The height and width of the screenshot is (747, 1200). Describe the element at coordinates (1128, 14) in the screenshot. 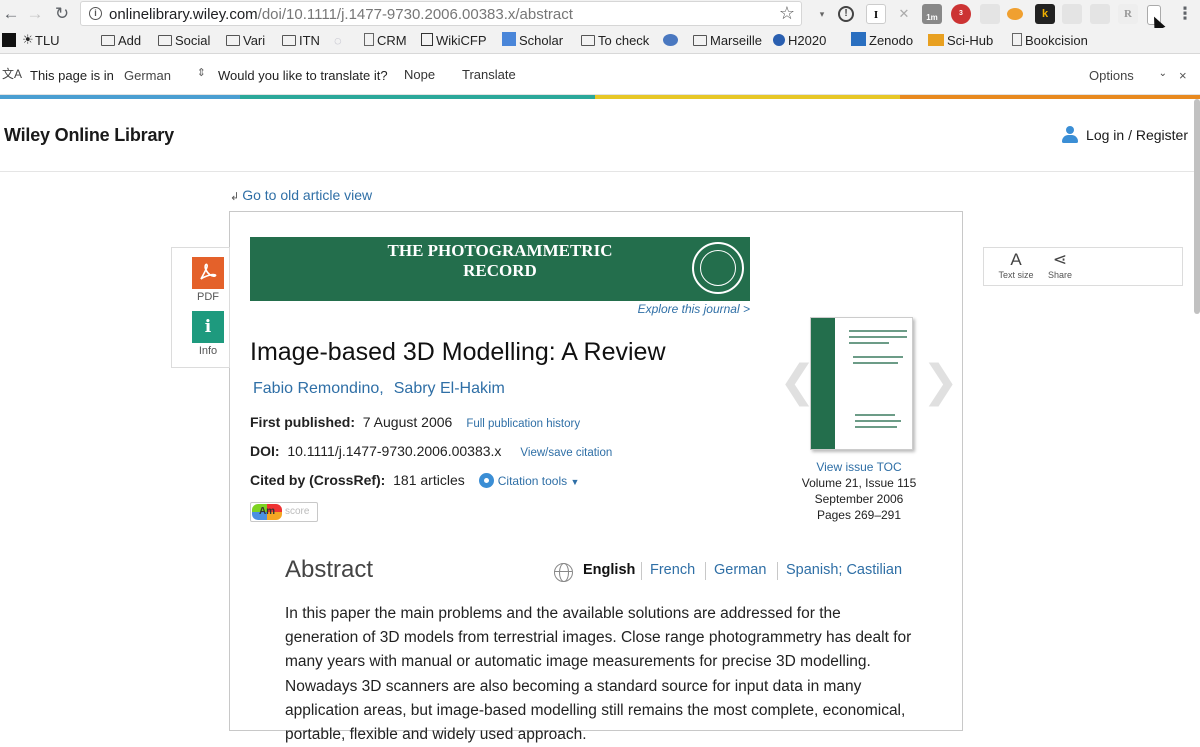

I see `readcube-icon: R` at that location.